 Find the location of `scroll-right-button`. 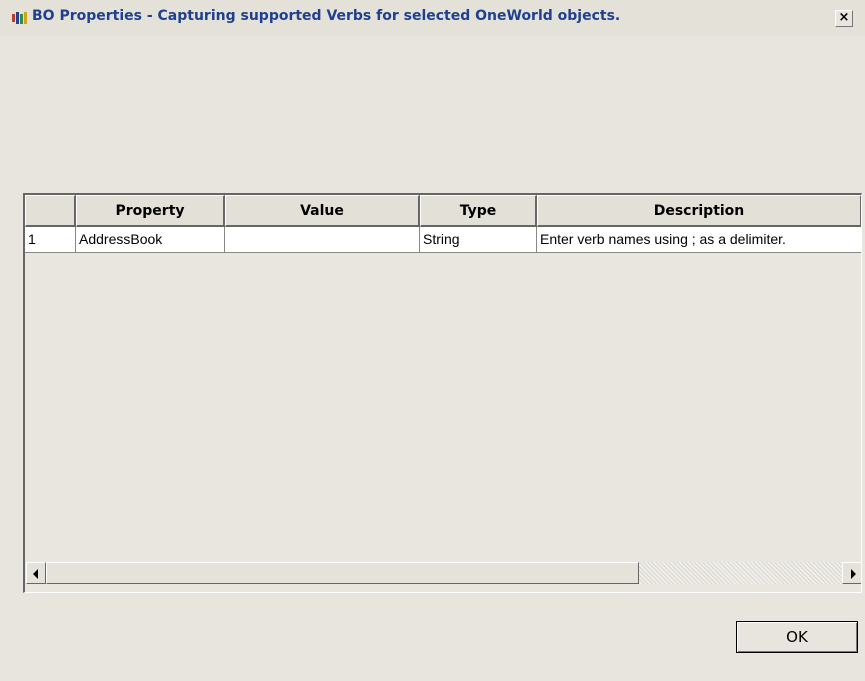

scroll-right-button is located at coordinates (851, 573).